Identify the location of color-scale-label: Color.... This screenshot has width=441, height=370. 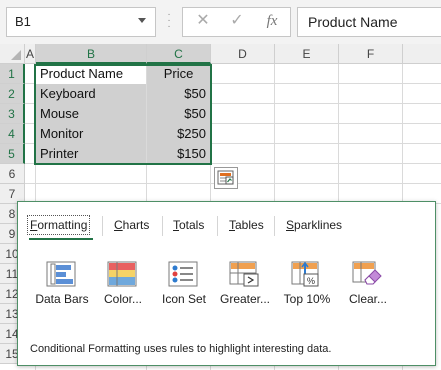
(122, 299).